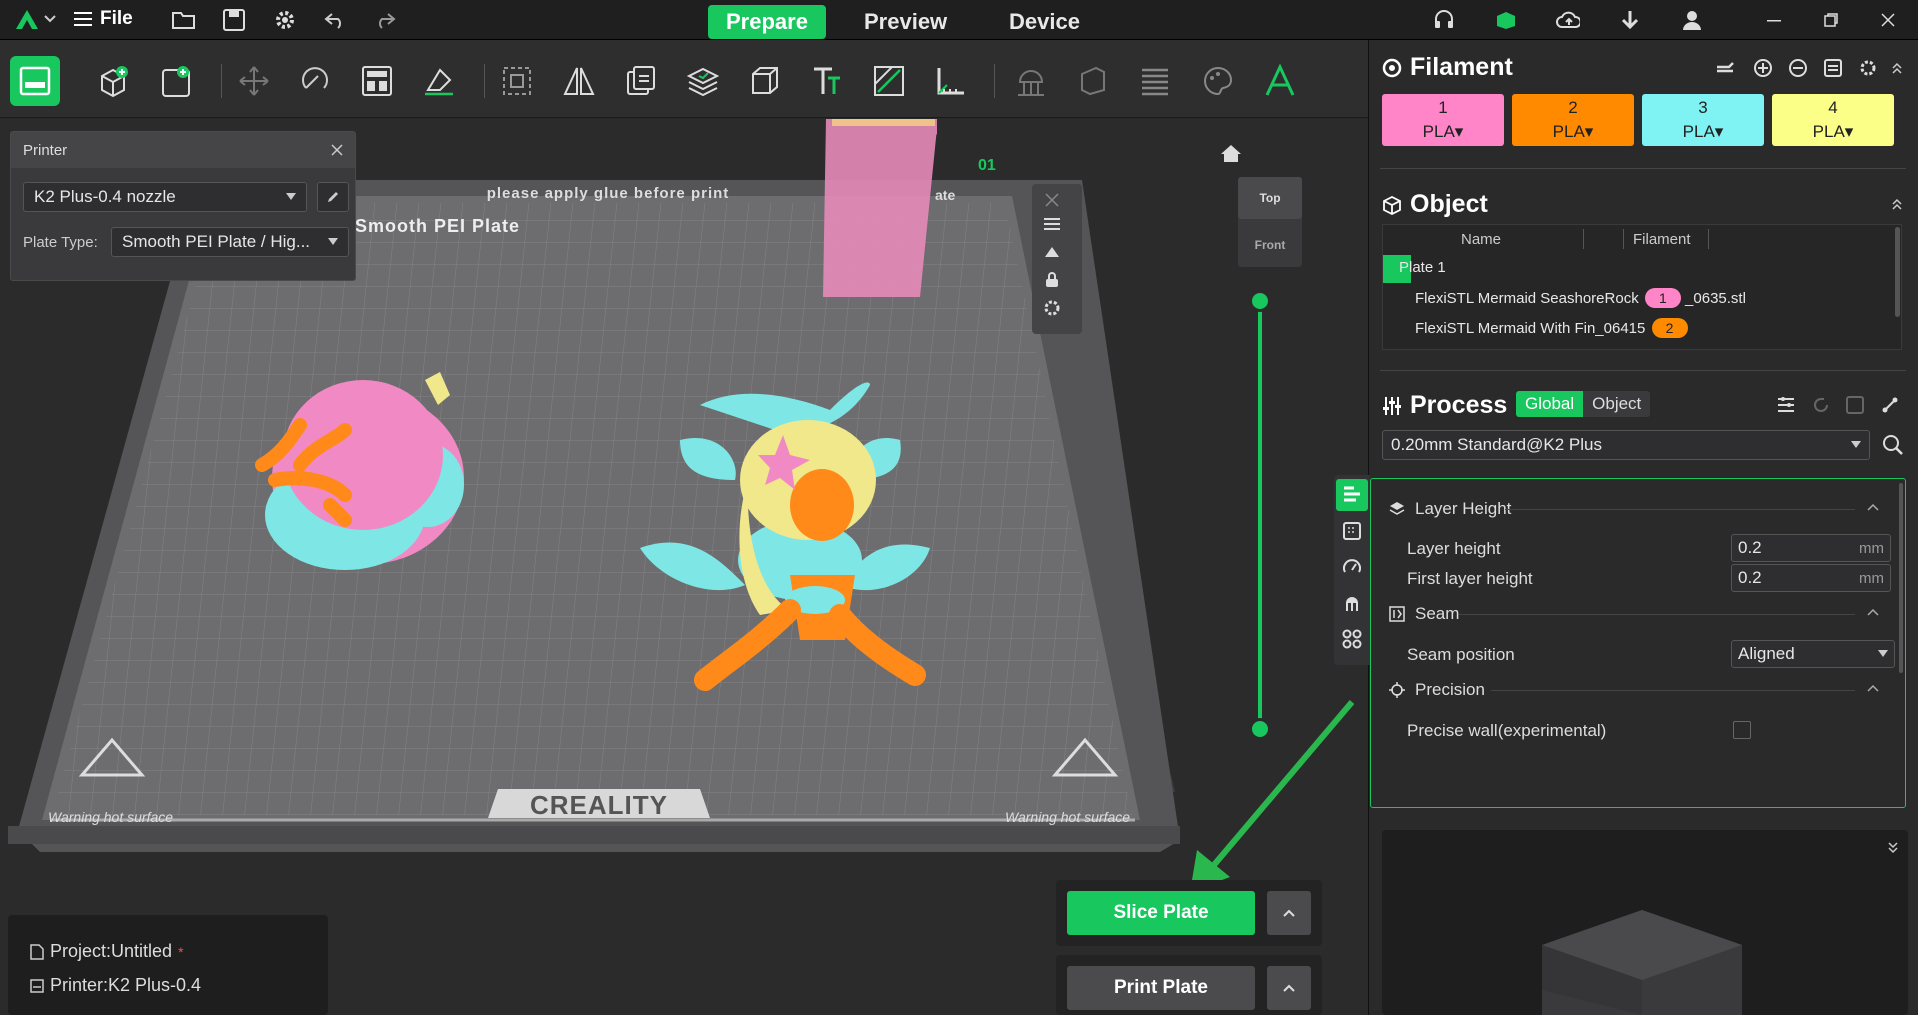 The image size is (1918, 1015). Describe the element at coordinates (385, 20) in the screenshot. I see `redo-icon` at that location.